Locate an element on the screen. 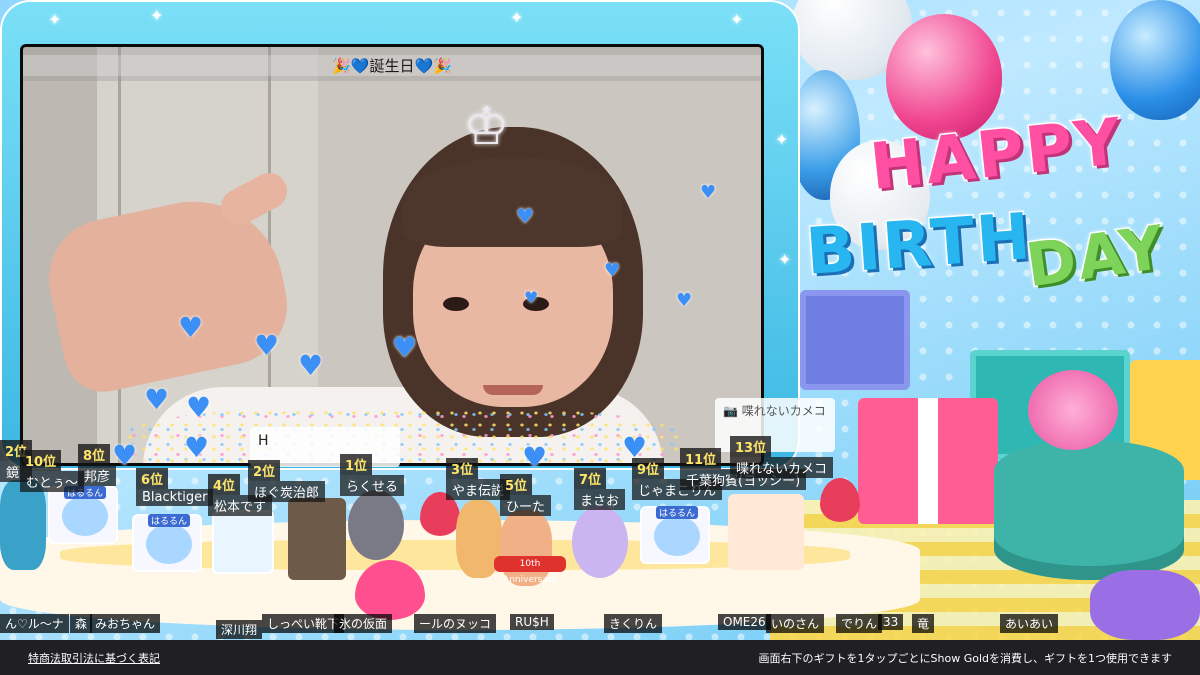  rank-label: 2位 ほぐ炭治郎 is located at coordinates (287, 481).